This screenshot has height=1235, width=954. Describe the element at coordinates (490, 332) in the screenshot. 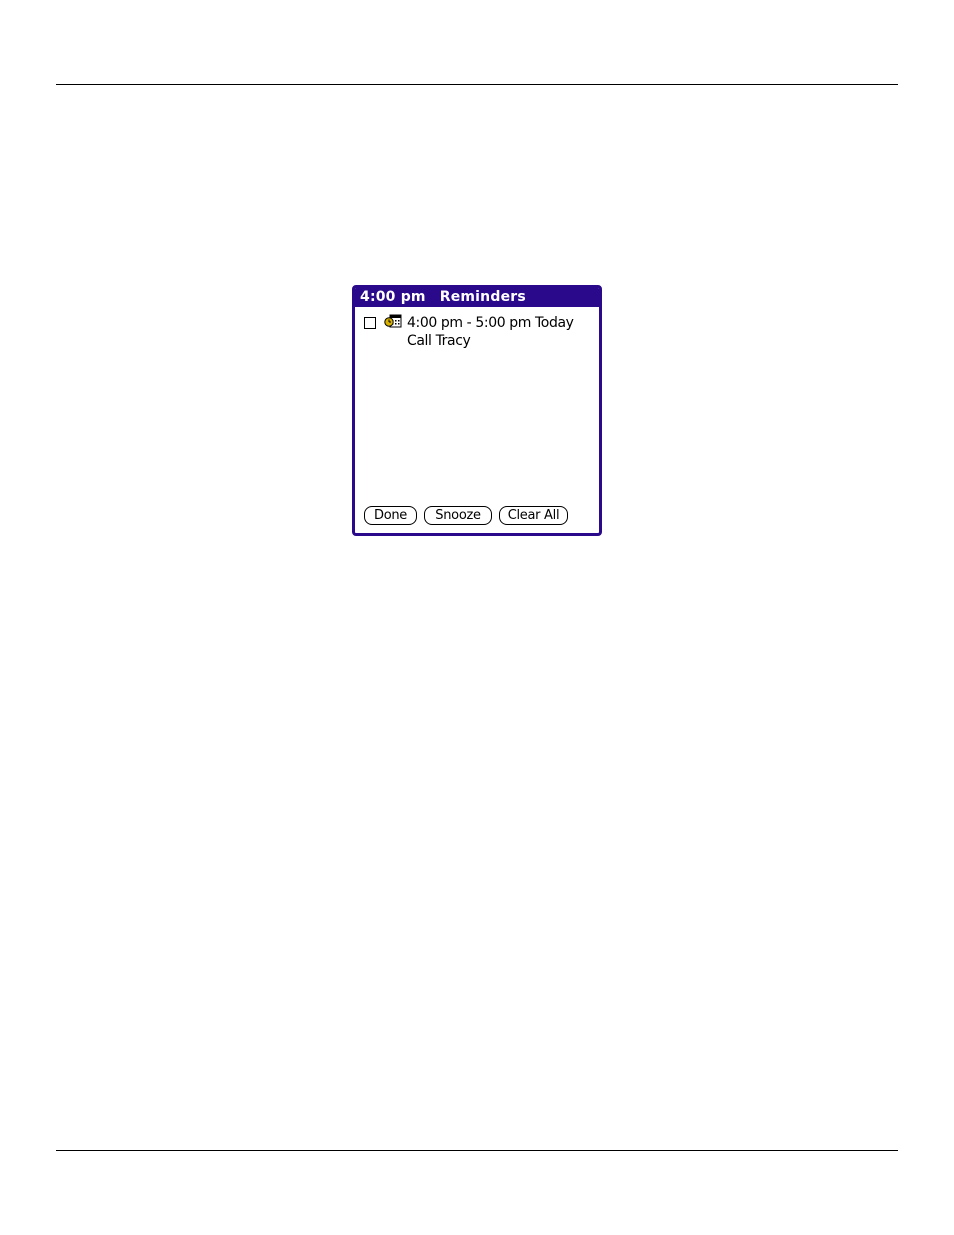

I see `reminder-text: 4:00 pm - 5:00 pm Today Call Tracy` at that location.